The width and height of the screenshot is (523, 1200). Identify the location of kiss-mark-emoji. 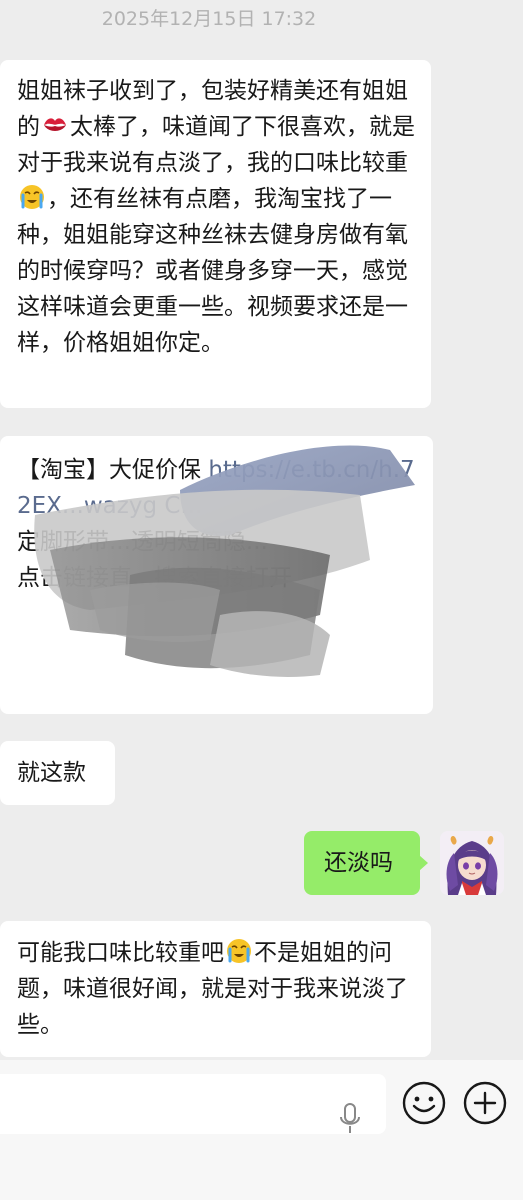
(55, 124).